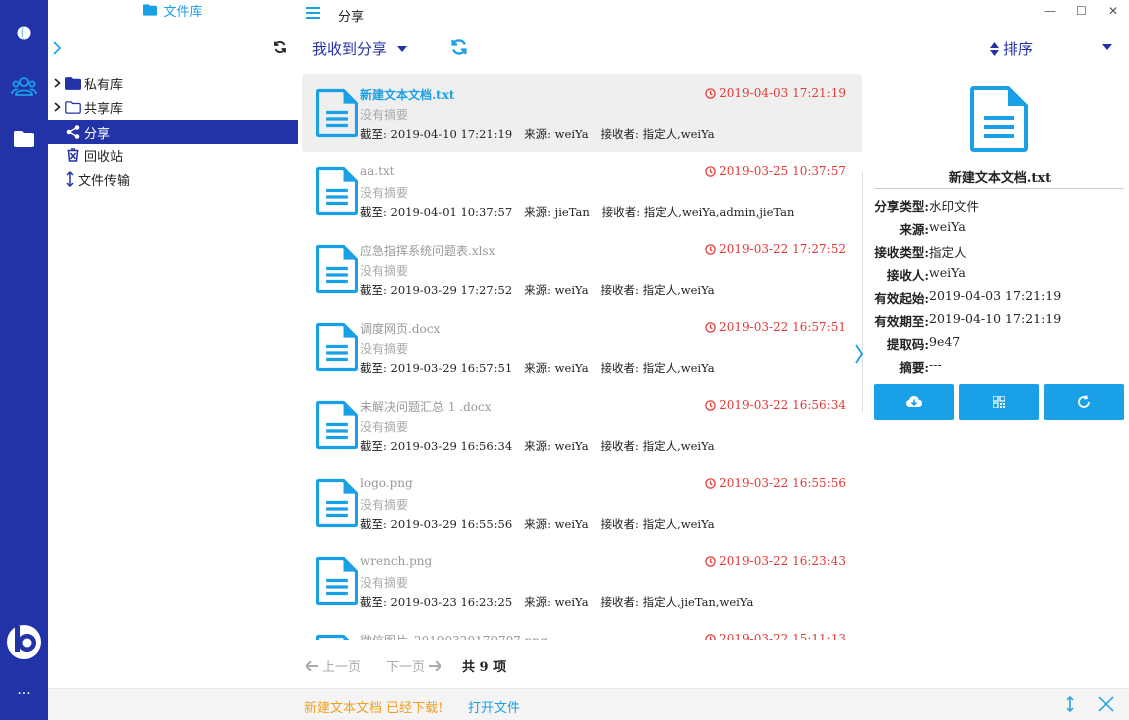 The width and height of the screenshot is (1129, 720). Describe the element at coordinates (994, 48) in the screenshot. I see `sort-icon` at that location.